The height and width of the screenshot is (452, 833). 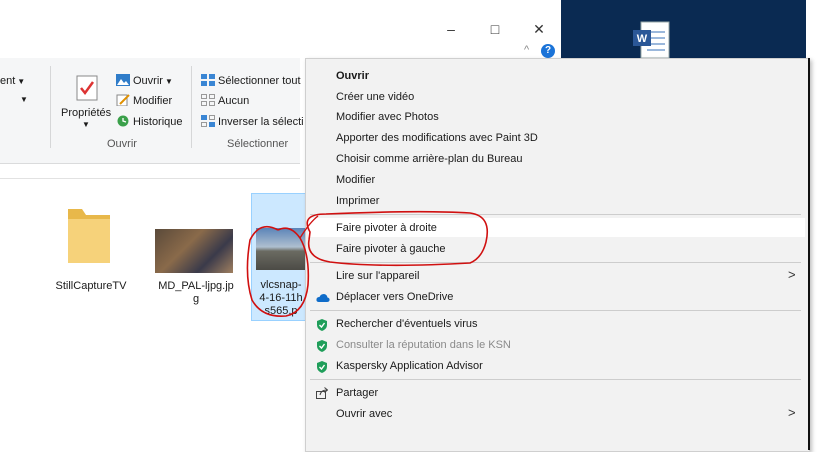 I want to click on annotation-circle-file, so click(x=278, y=271).